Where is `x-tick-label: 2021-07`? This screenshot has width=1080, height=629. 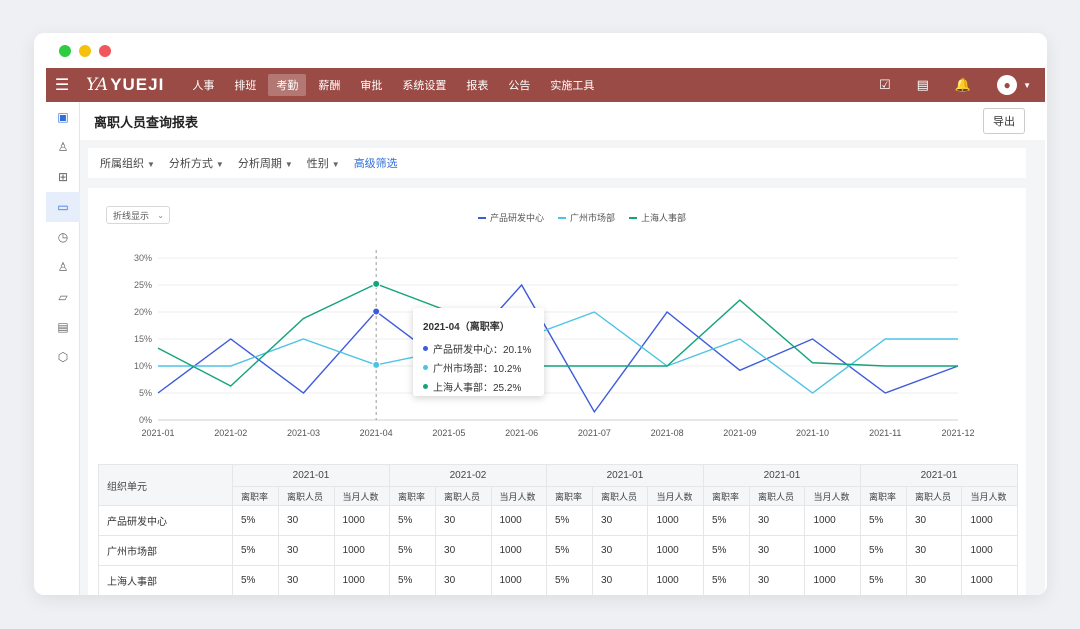
x-tick-label: 2021-07 is located at coordinates (594, 433).